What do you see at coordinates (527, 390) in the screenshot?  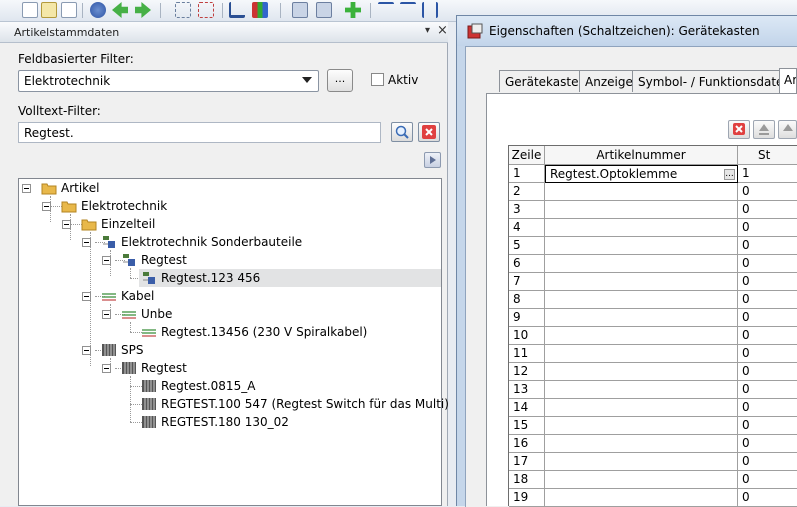 I see `row-number-cell: 13` at bounding box center [527, 390].